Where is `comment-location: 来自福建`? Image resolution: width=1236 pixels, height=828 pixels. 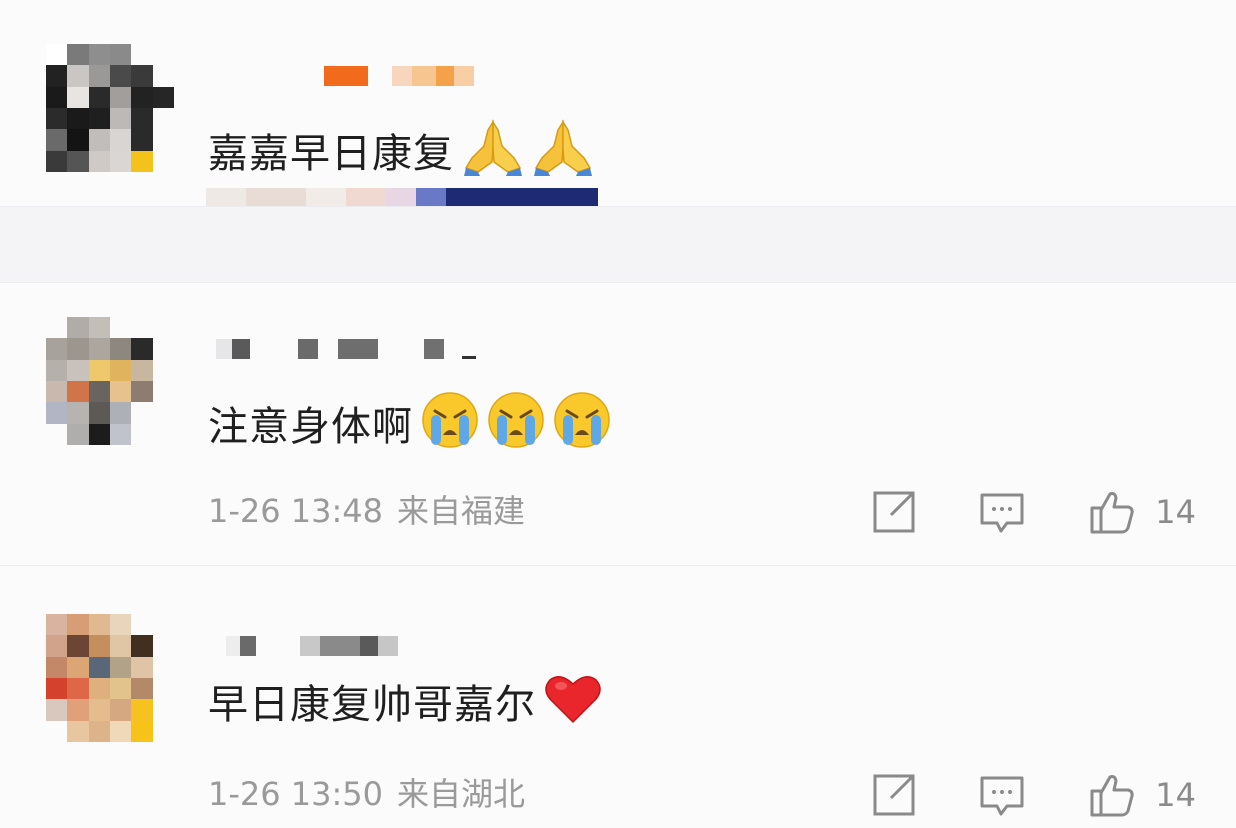 comment-location: 来自福建 is located at coordinates (461, 511).